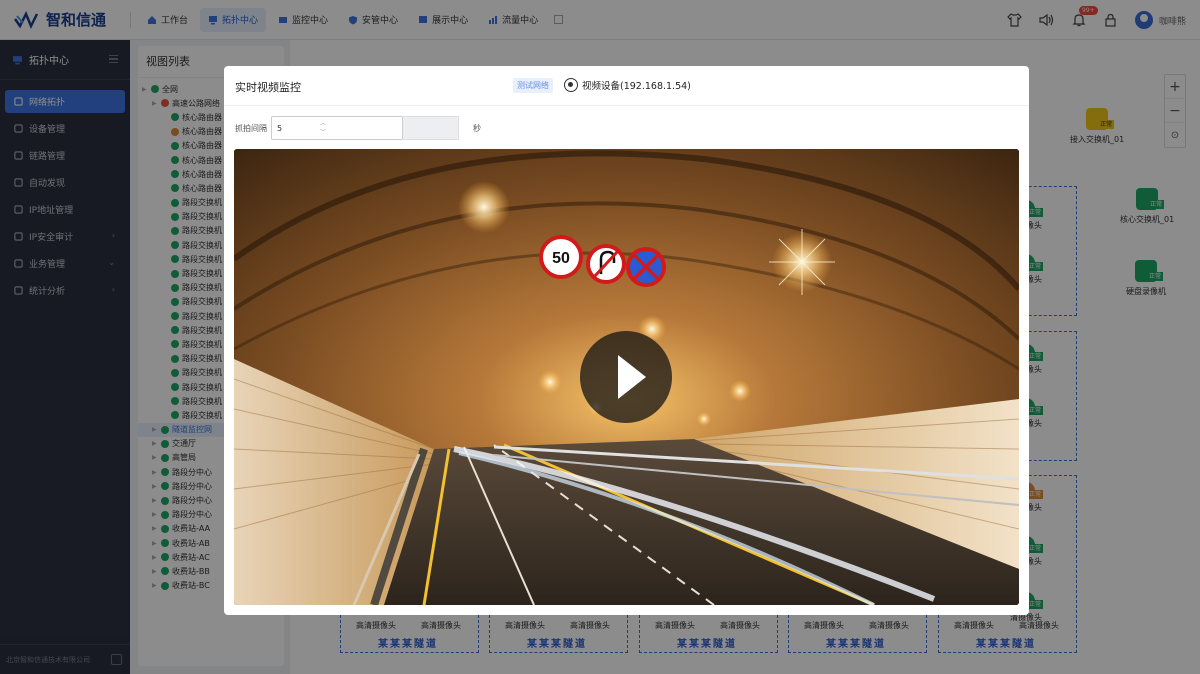 This screenshot has width=1200, height=674. I want to click on dialog-title: 实时视频监控, so click(268, 87).